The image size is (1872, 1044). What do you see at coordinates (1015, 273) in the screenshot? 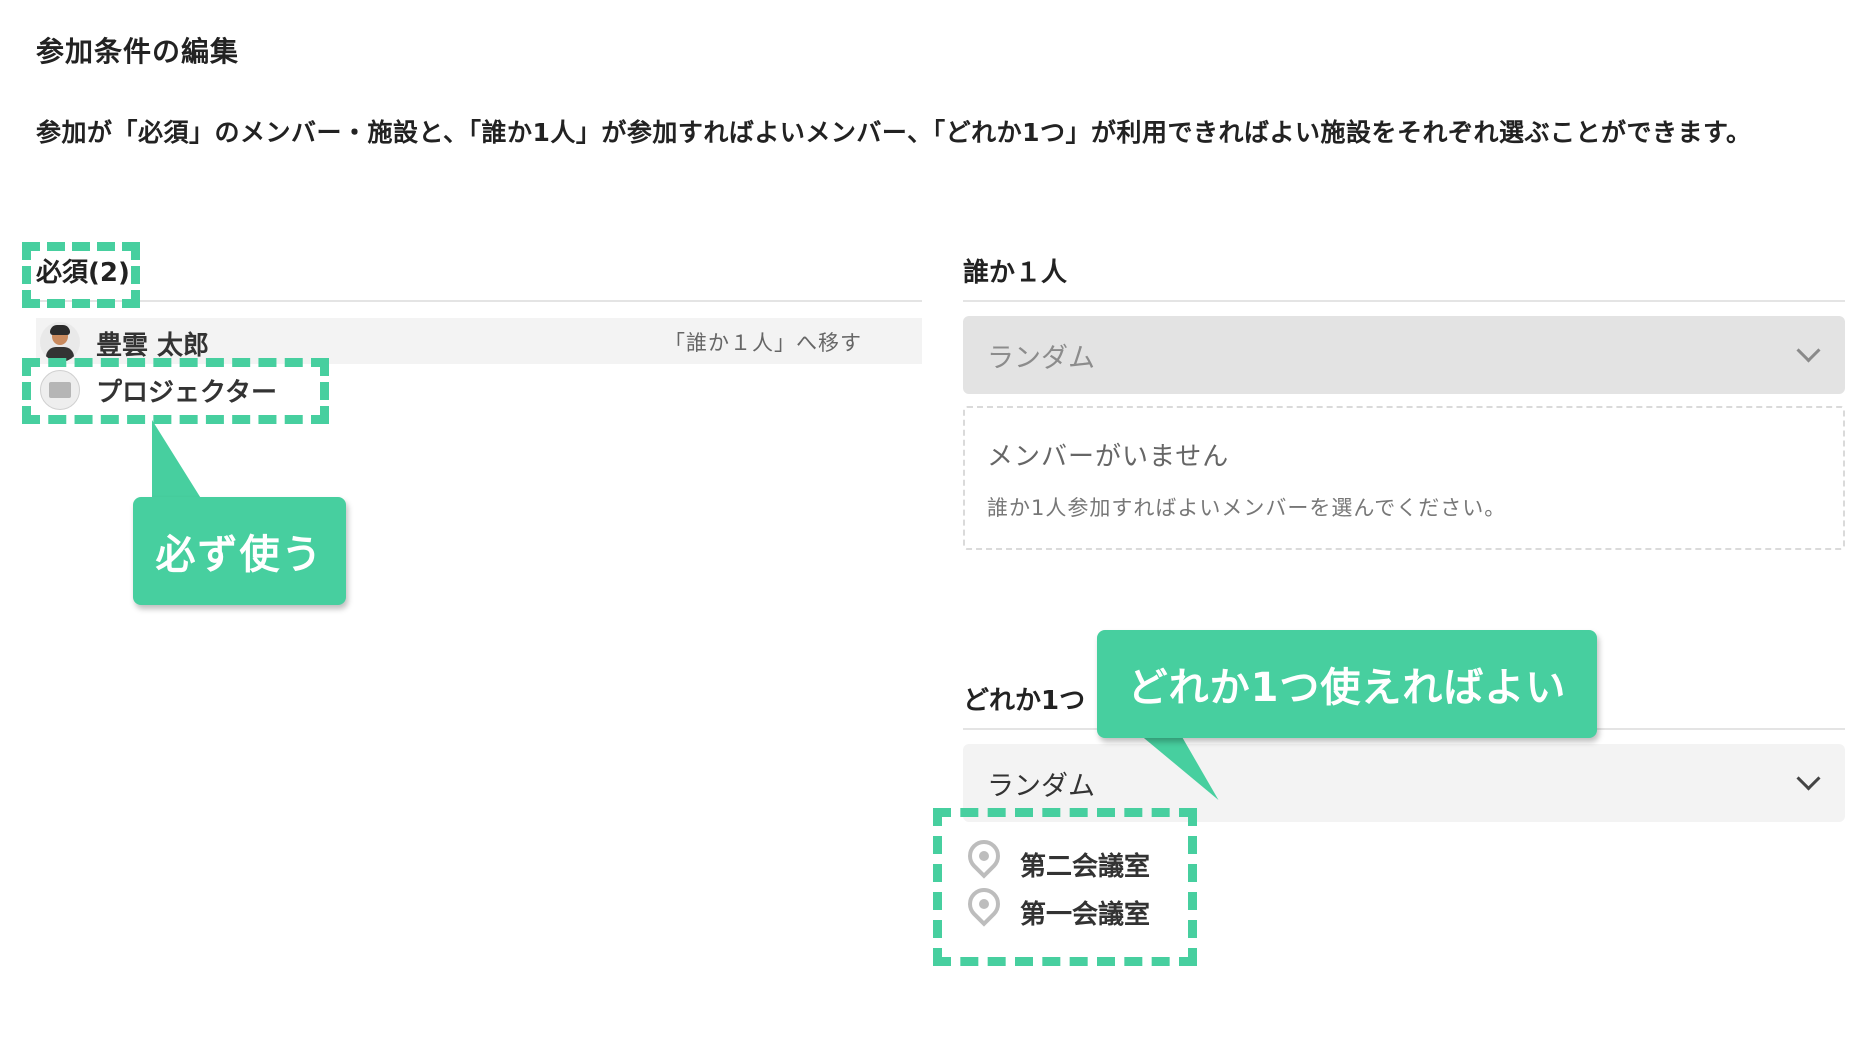
I see `anyone-section-header: 誰か１人` at bounding box center [1015, 273].